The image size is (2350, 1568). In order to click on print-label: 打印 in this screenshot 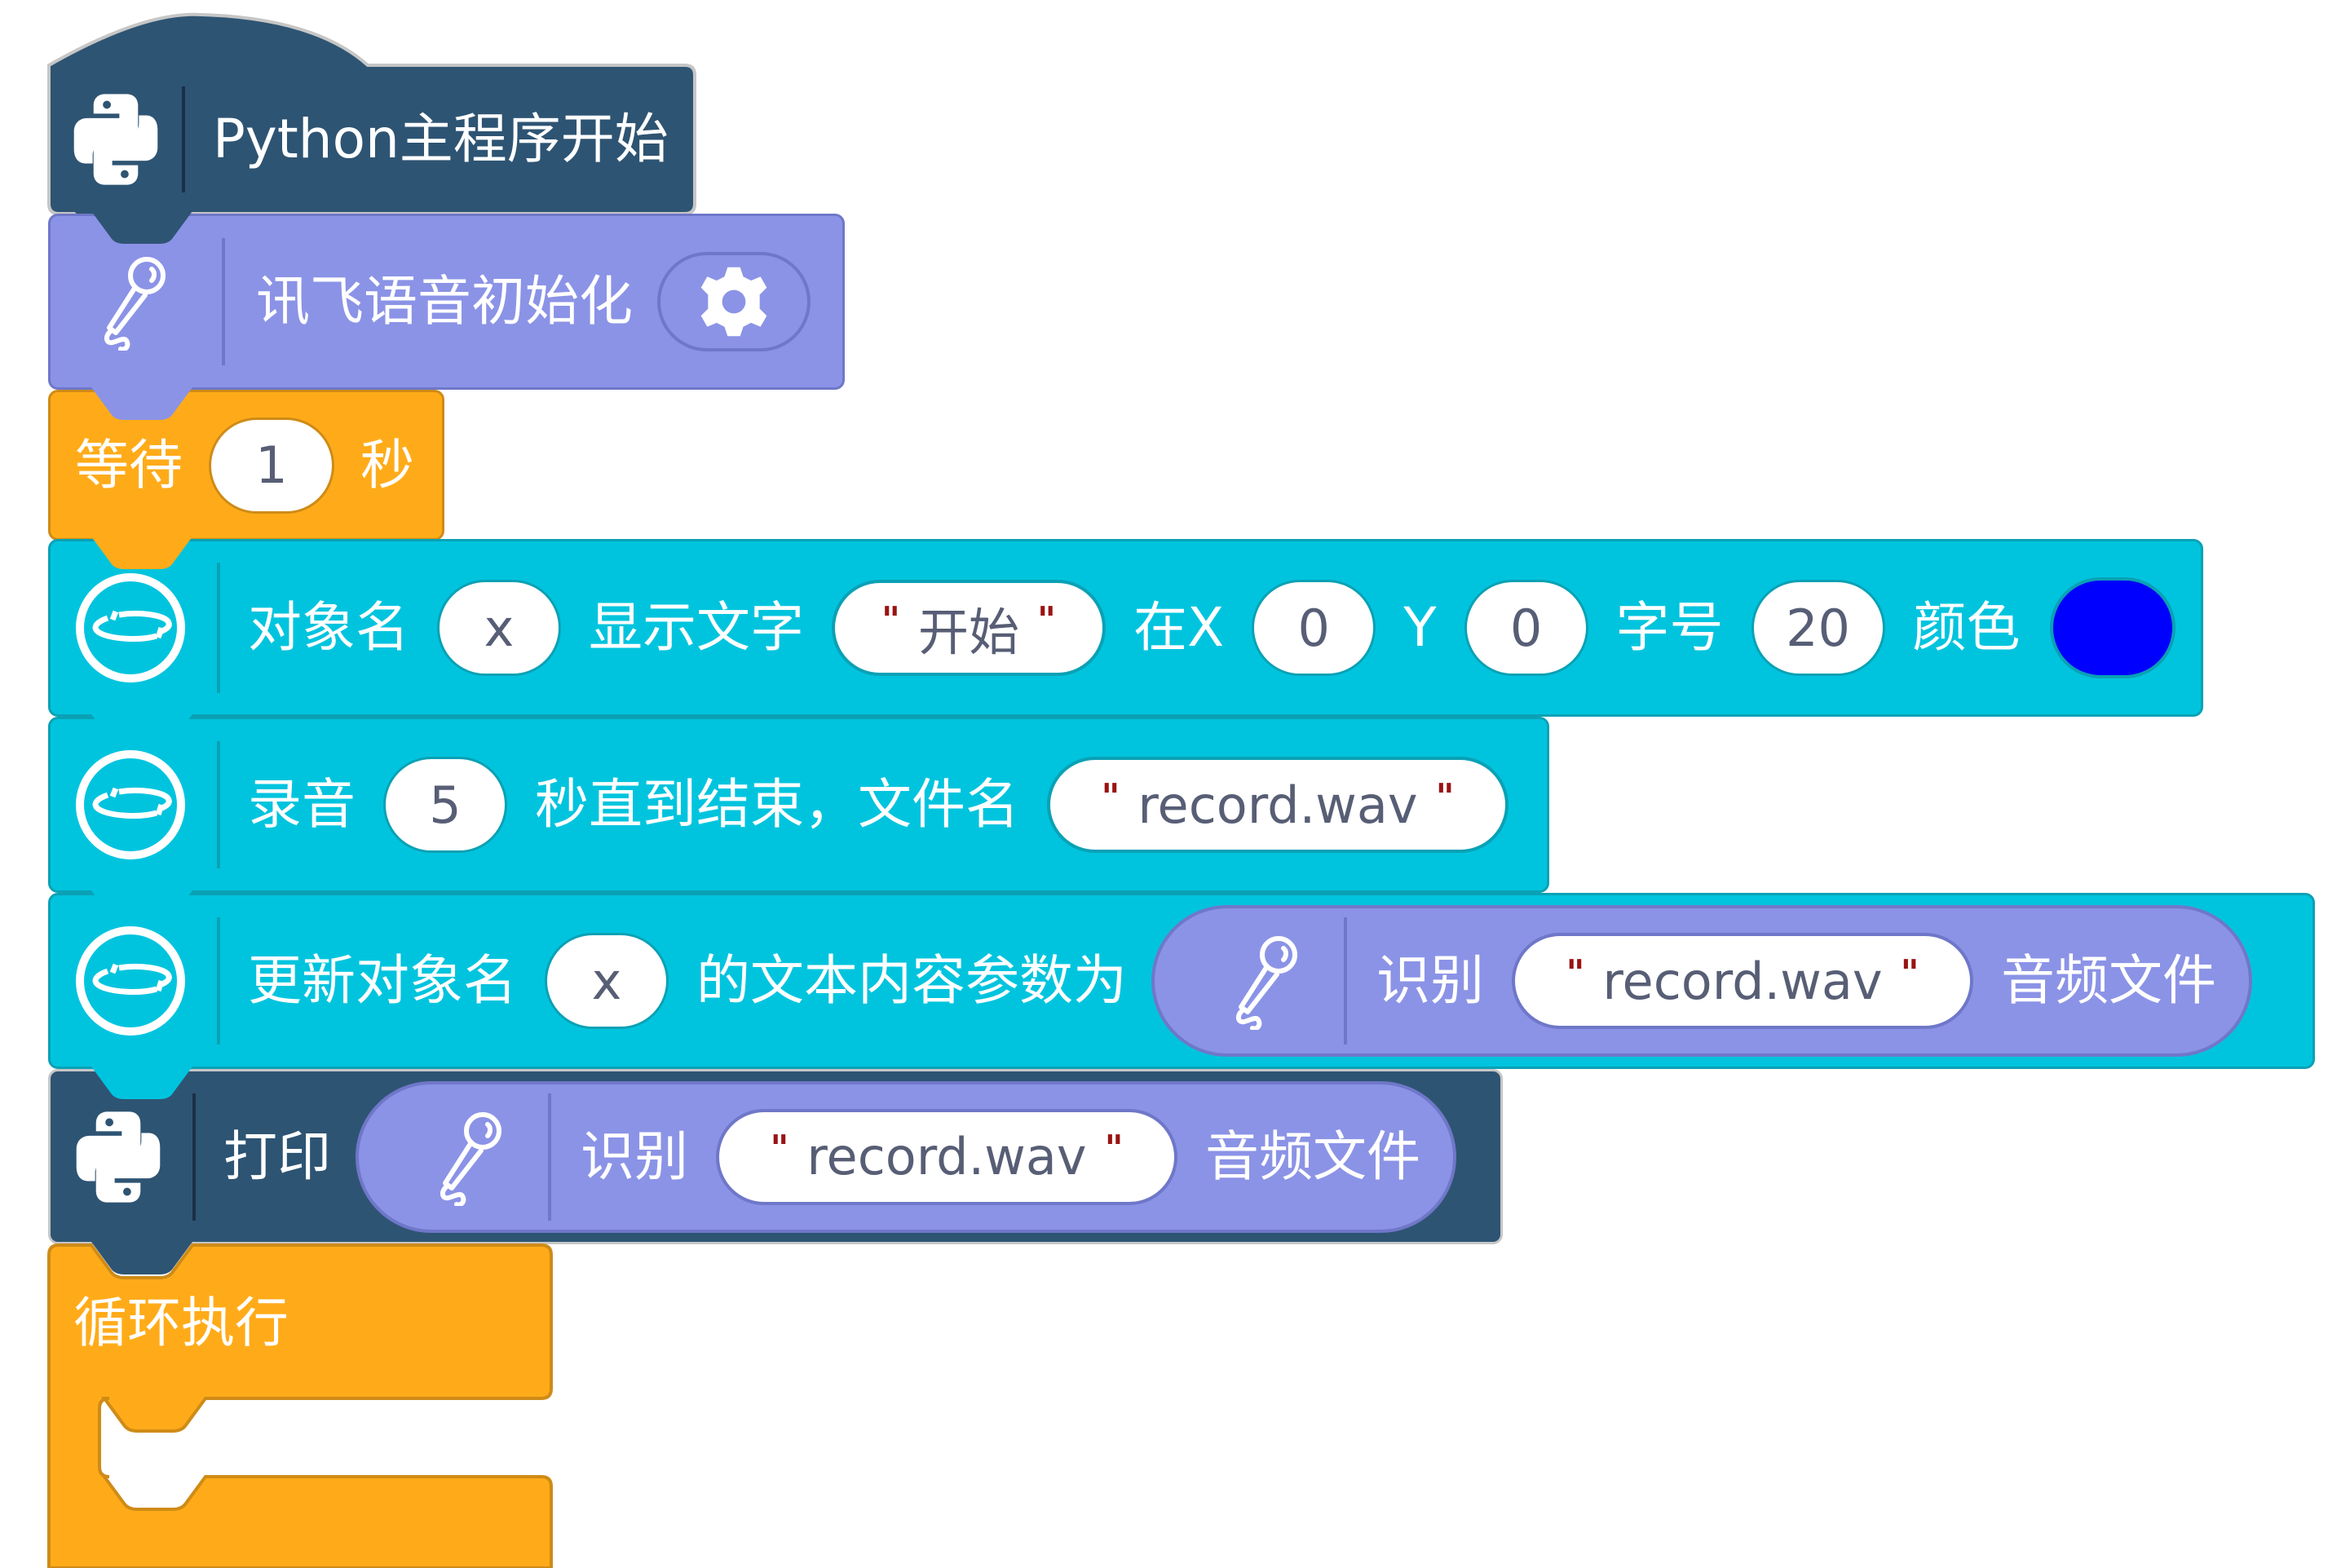, I will do `click(277, 1156)`.